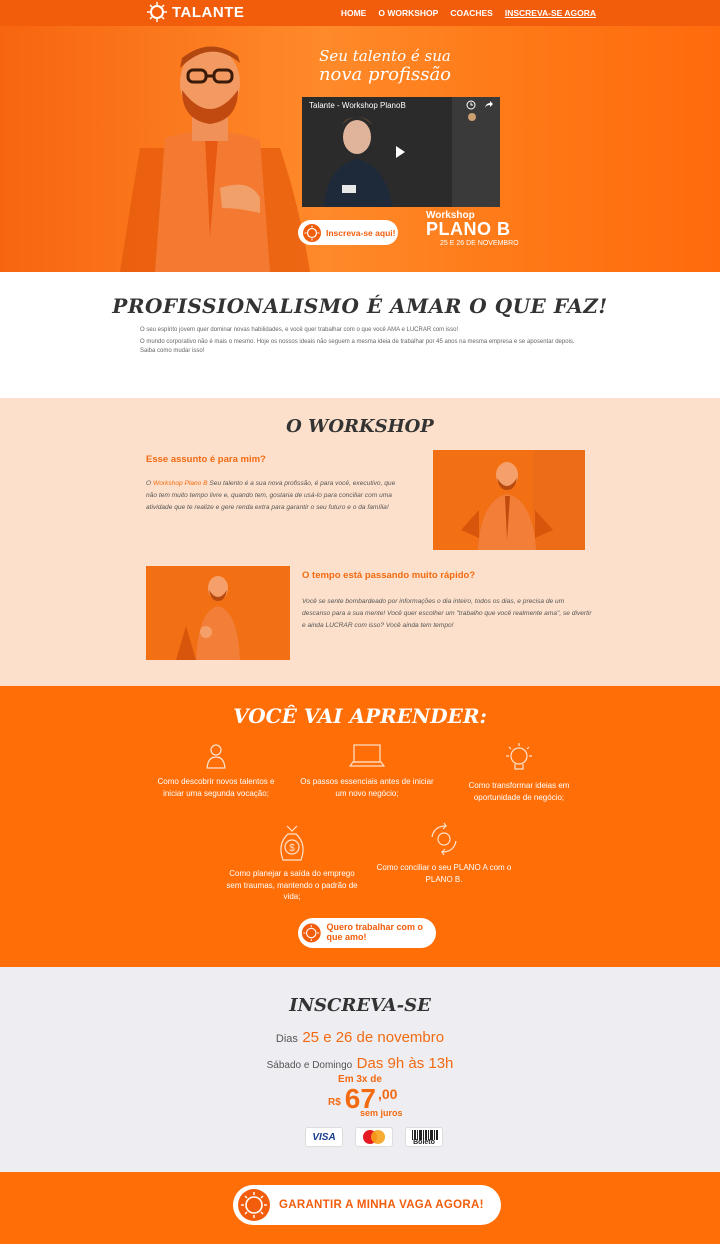 This screenshot has width=720, height=1244. What do you see at coordinates (480, 105) in the screenshot?
I see `video-controls` at bounding box center [480, 105].